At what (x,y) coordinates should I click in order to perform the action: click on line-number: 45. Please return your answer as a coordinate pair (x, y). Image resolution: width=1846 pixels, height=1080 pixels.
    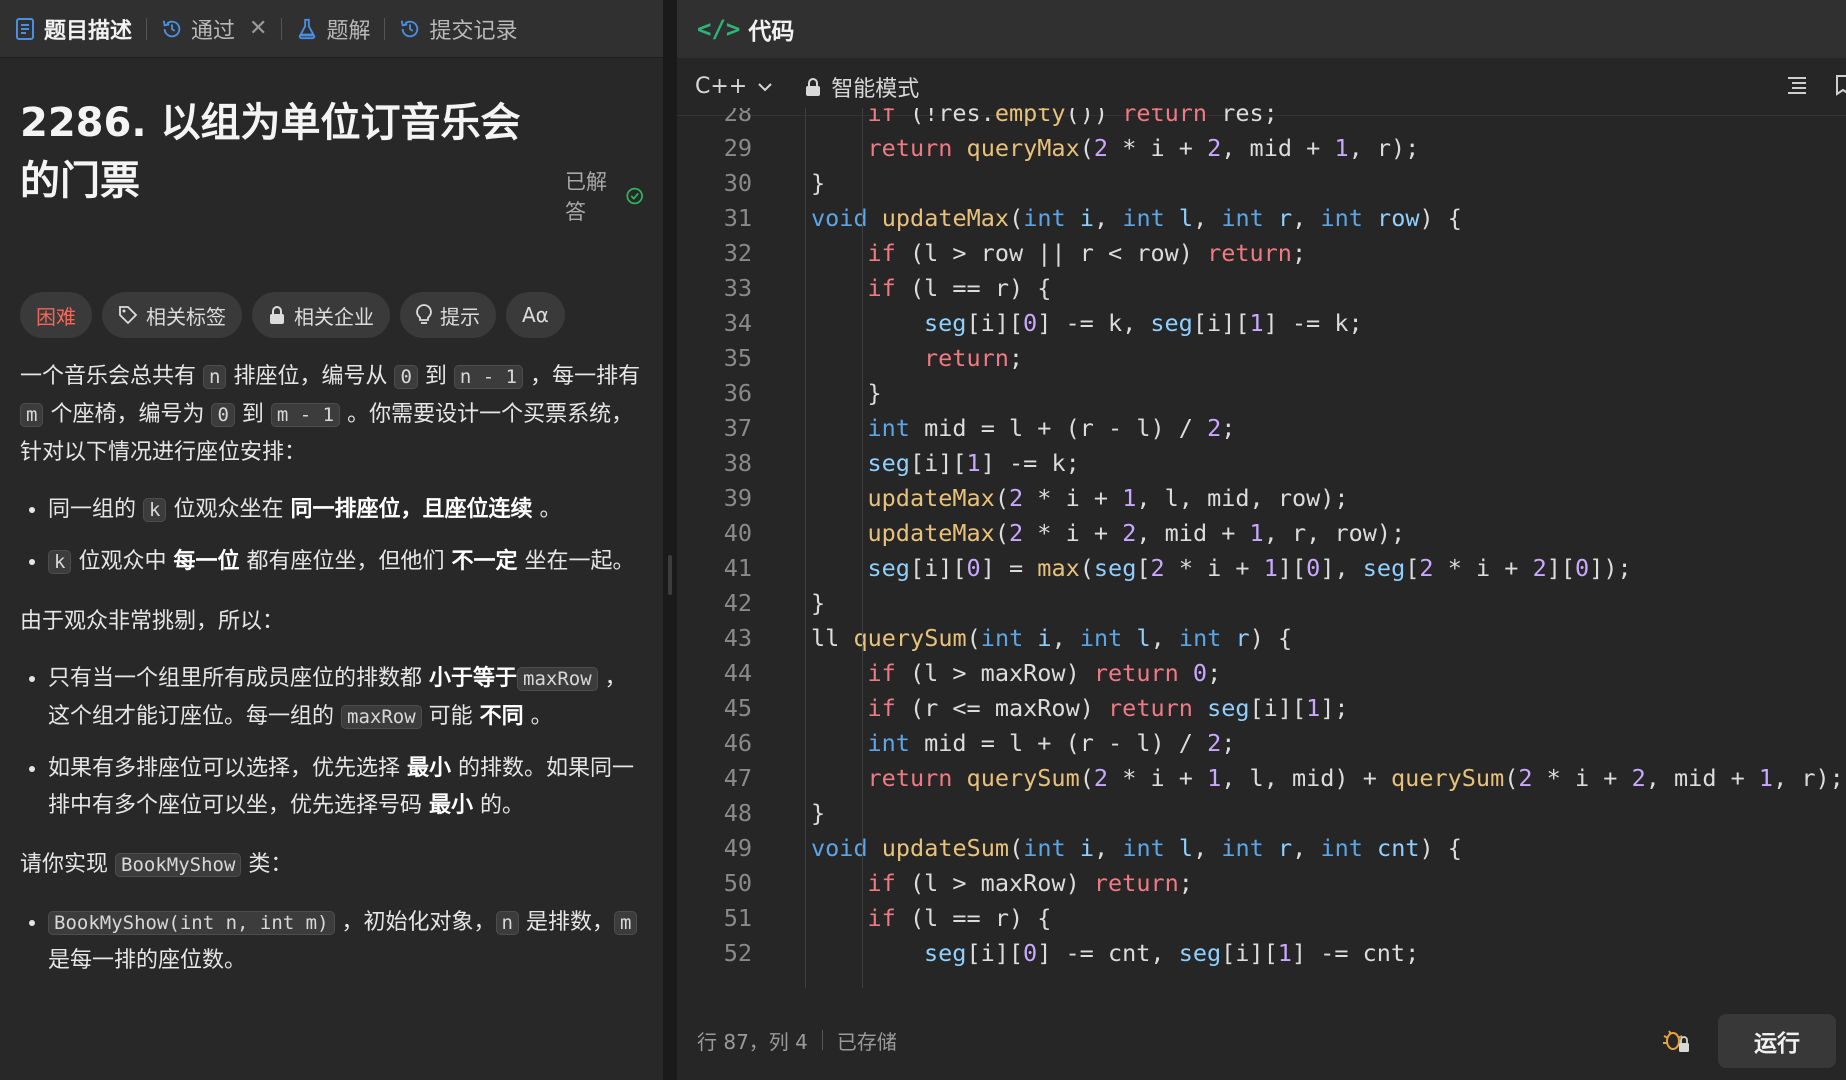
    Looking at the image, I should click on (737, 708).